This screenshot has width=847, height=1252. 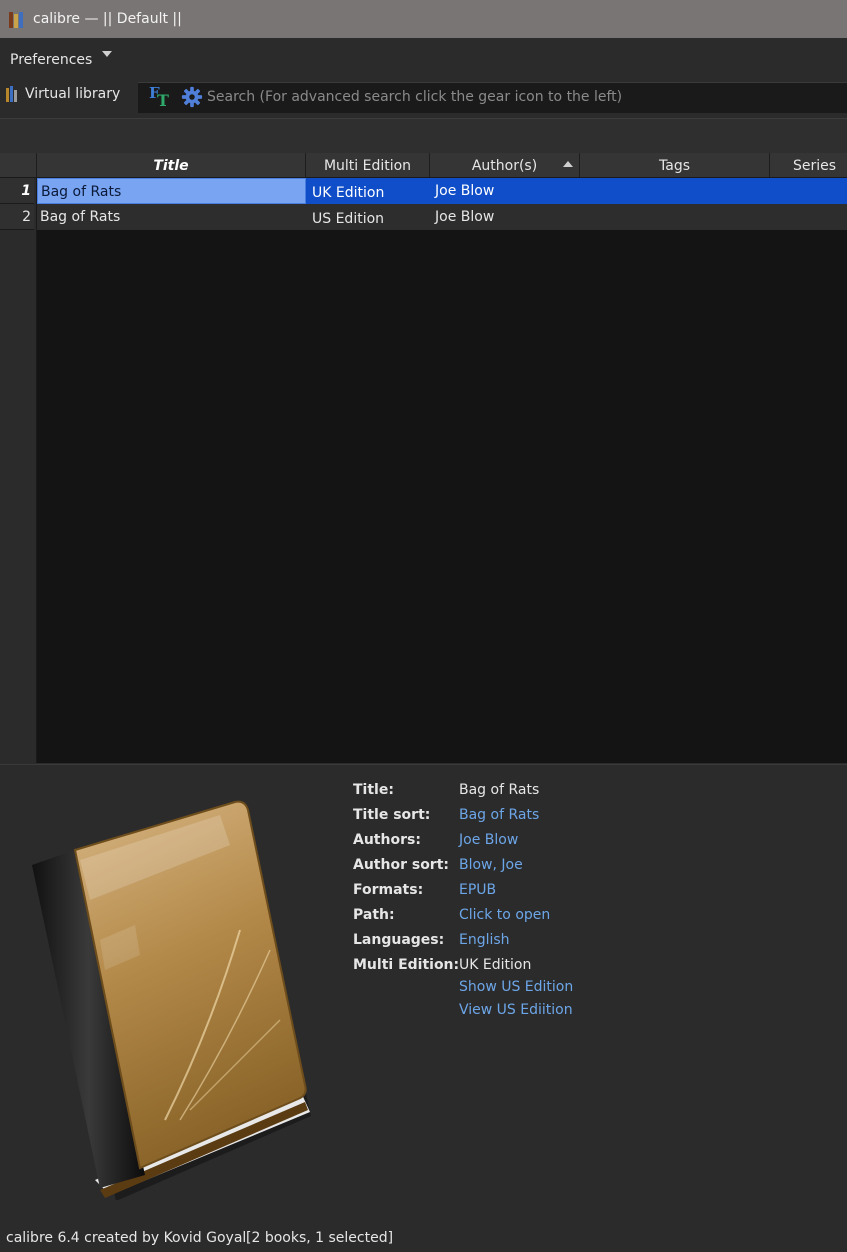 What do you see at coordinates (516, 987) in the screenshot?
I see `show-us-edition-link: Show US Edition` at bounding box center [516, 987].